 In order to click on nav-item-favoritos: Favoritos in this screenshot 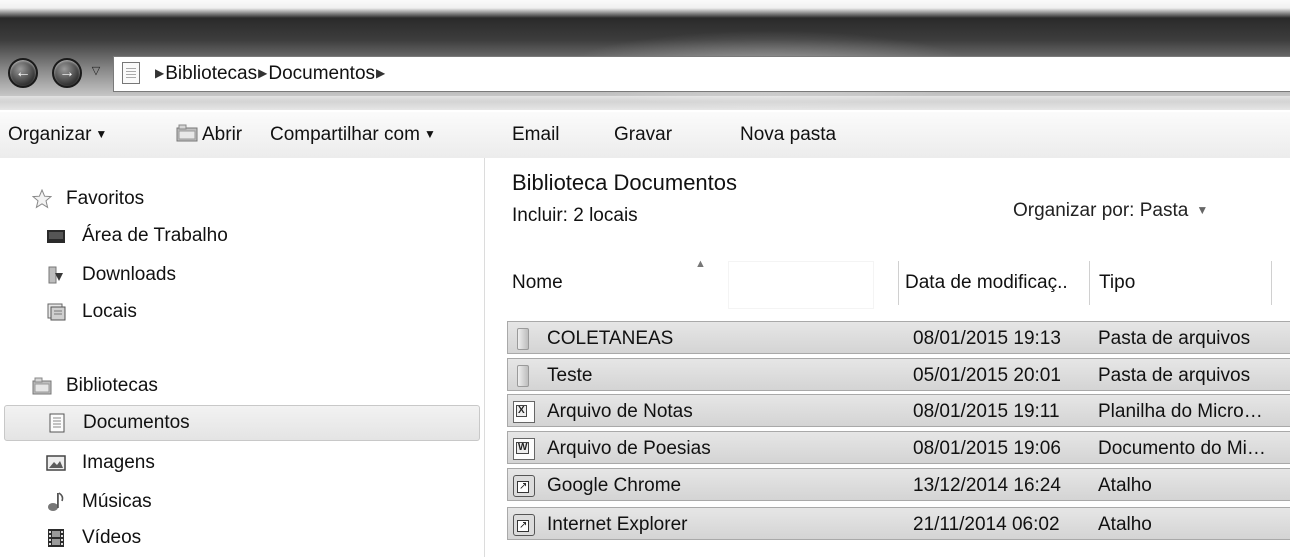, I will do `click(240, 199)`.